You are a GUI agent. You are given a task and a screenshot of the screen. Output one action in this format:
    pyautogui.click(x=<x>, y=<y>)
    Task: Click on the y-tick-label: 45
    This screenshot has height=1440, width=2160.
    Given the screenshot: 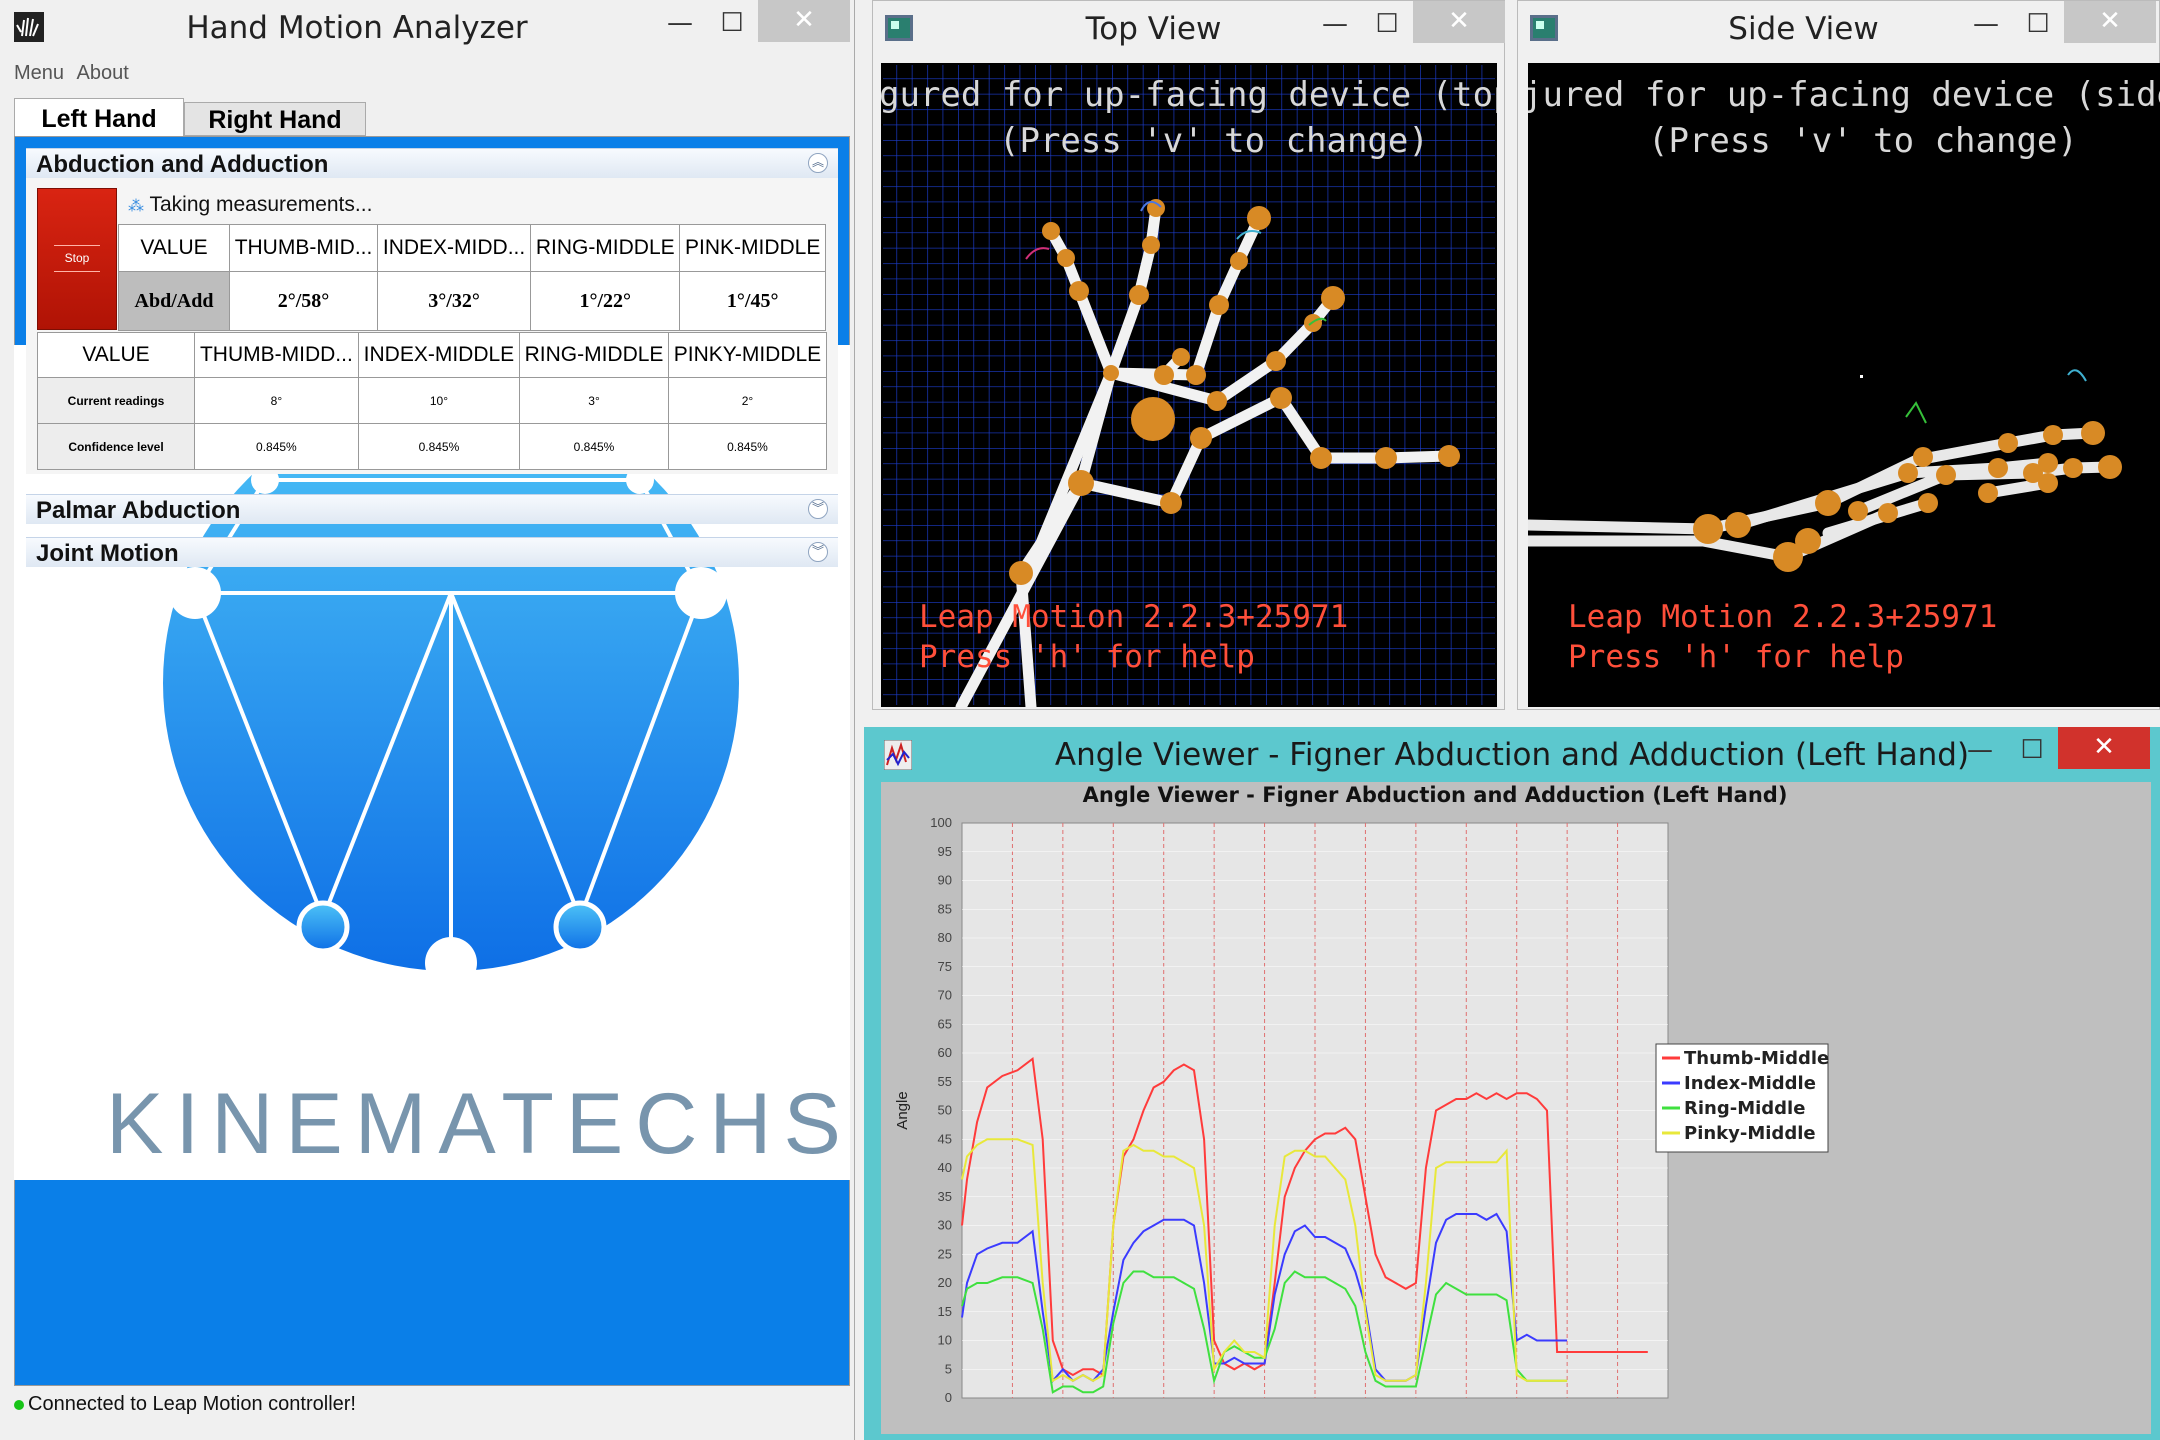 What is the action you would take?
    pyautogui.click(x=945, y=1138)
    